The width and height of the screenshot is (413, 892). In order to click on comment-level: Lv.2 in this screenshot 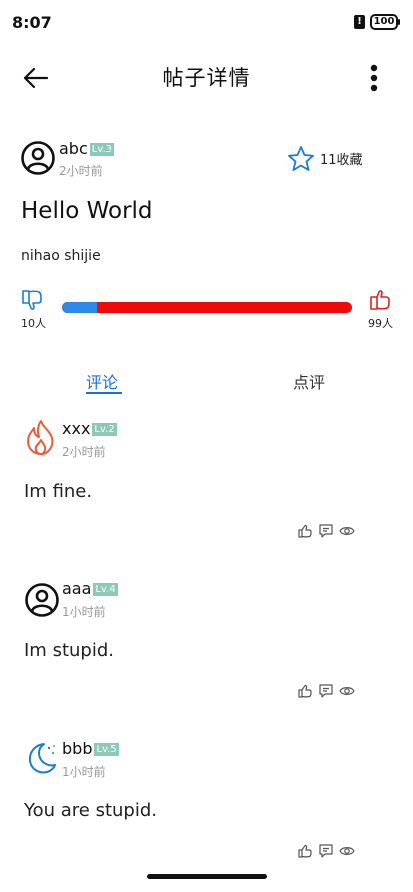, I will do `click(104, 429)`.